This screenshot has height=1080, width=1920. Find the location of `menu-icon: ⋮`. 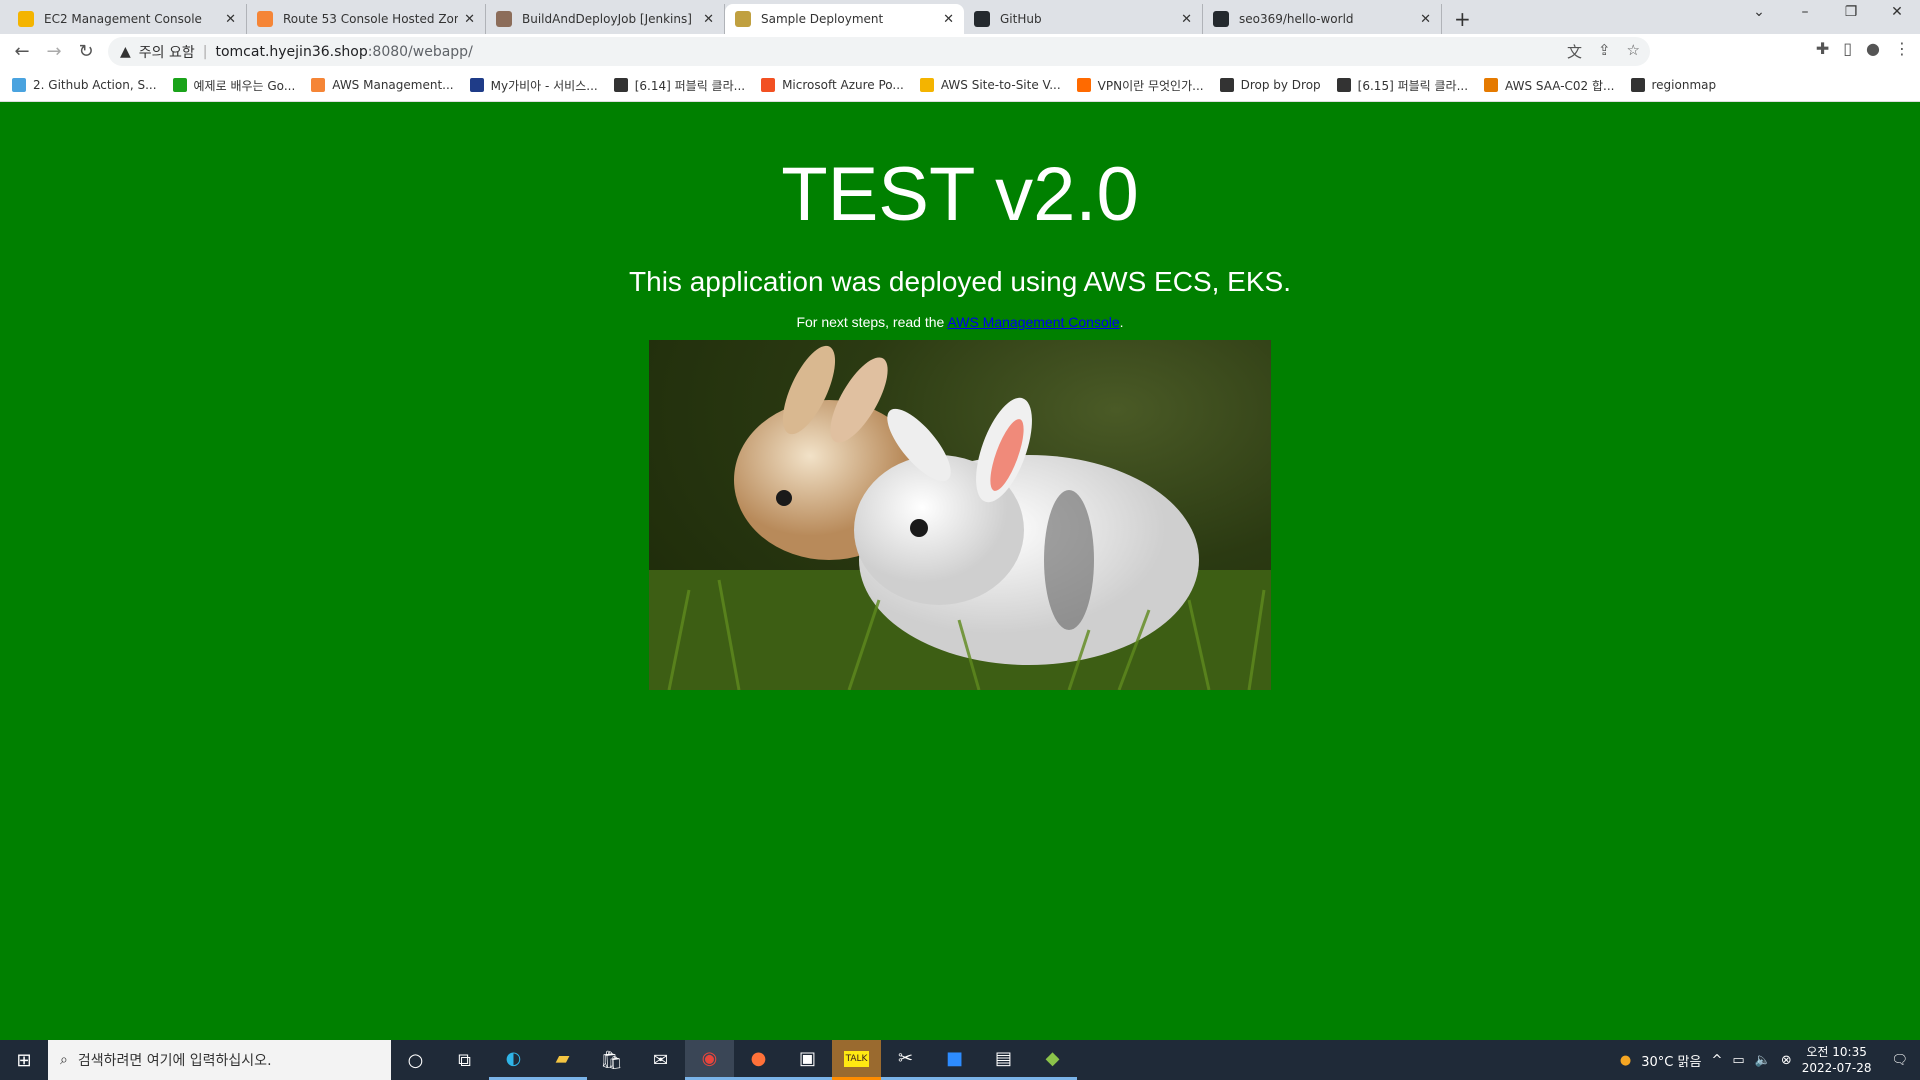

menu-icon: ⋮ is located at coordinates (1902, 48).